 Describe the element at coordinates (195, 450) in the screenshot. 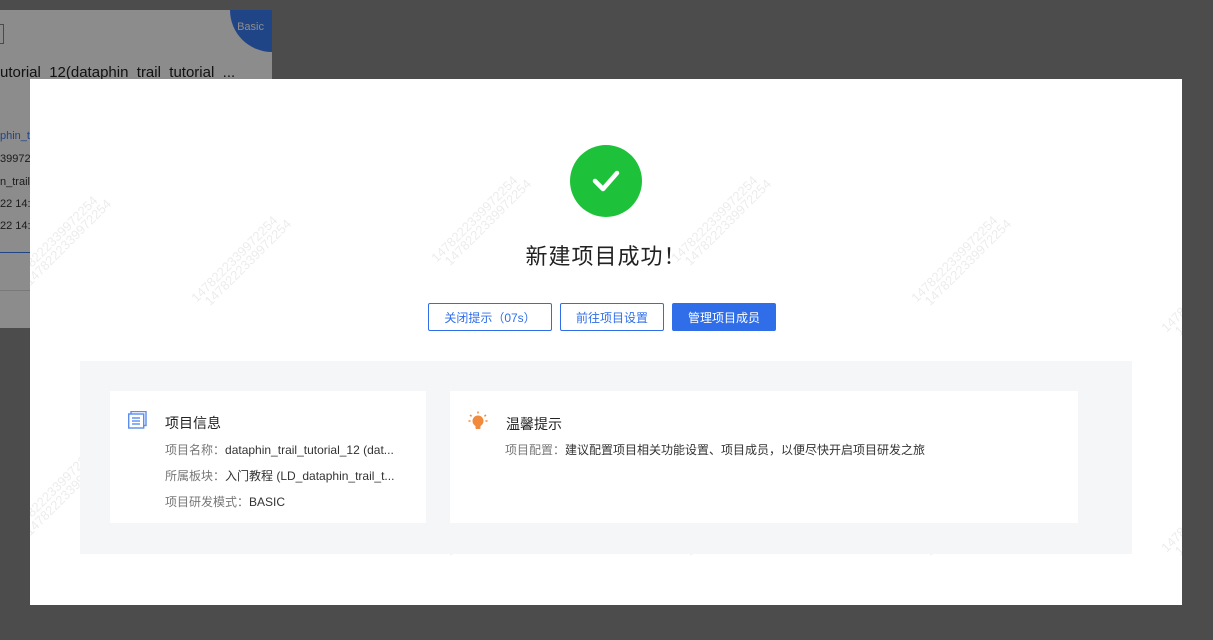

I see `project-name-label: 项目名称：` at that location.